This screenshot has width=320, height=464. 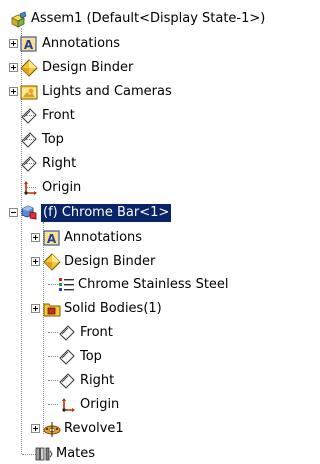 What do you see at coordinates (160, 454) in the screenshot?
I see `tree-item-mates: Mates` at bounding box center [160, 454].